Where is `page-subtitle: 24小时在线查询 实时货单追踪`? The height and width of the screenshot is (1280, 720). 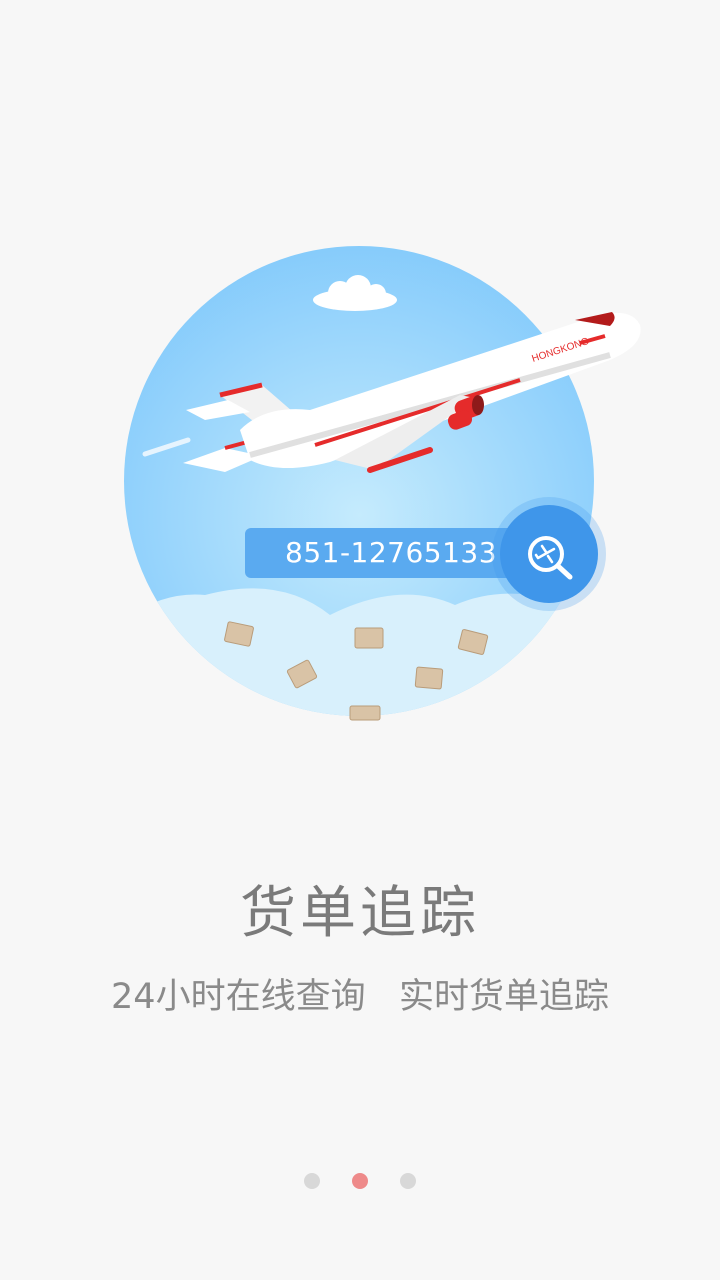 page-subtitle: 24小时在线查询 实时货单追踪 is located at coordinates (360, 997).